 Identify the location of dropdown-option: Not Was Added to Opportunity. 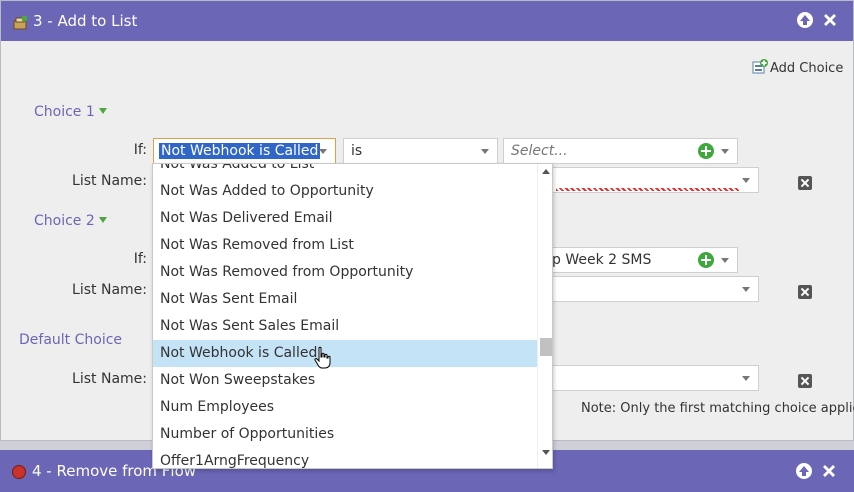
(345, 191).